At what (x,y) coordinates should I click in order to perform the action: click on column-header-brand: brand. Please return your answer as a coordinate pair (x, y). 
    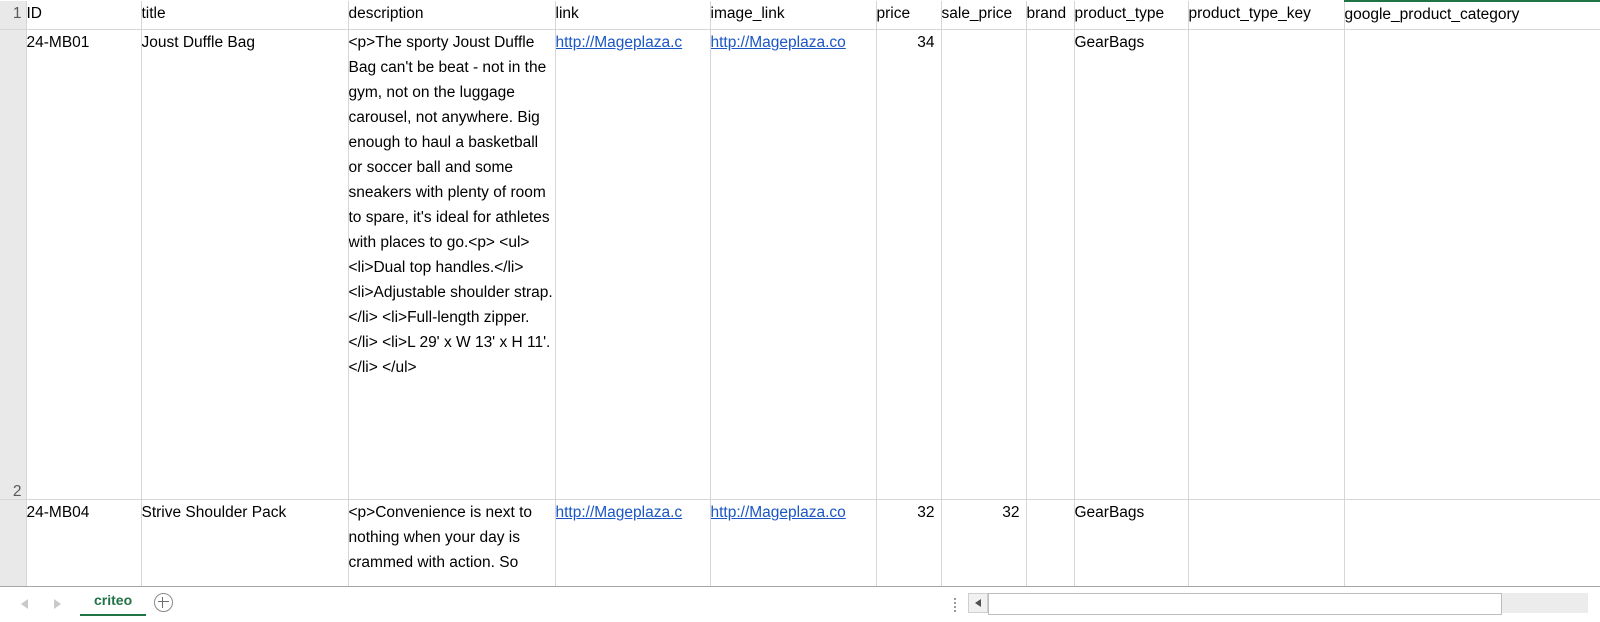
    Looking at the image, I should click on (1050, 15).